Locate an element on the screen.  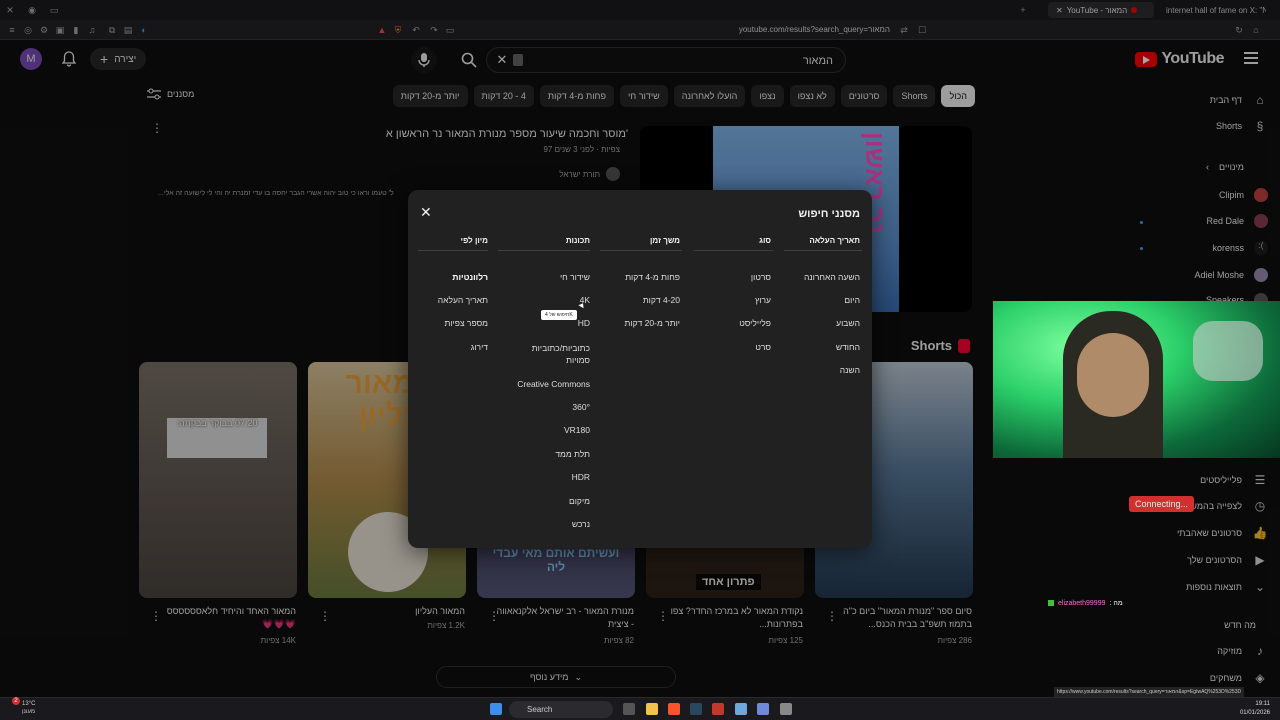
task-view-icon is located at coordinates (629, 709).